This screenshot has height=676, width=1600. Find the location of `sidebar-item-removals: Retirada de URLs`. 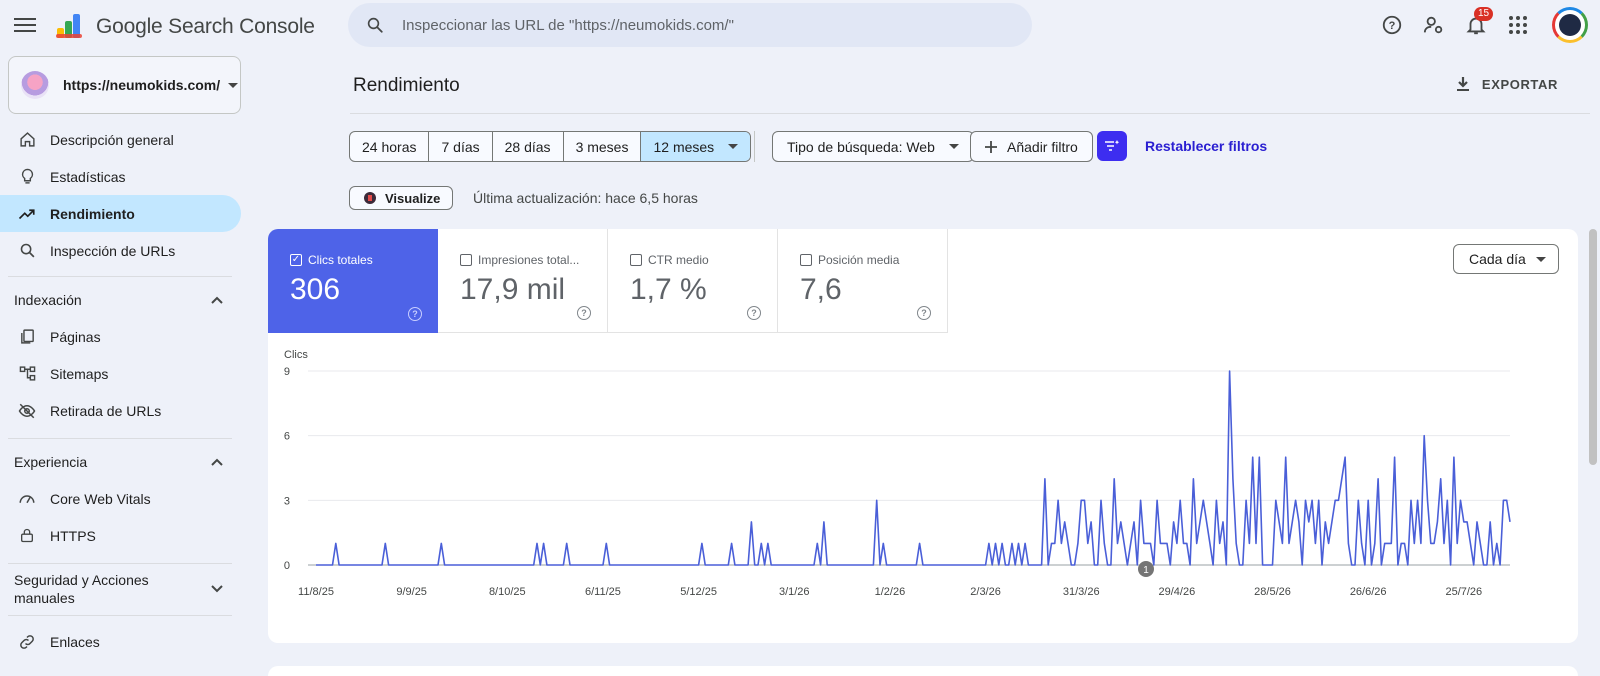

sidebar-item-removals: Retirada de URLs is located at coordinates (120, 410).